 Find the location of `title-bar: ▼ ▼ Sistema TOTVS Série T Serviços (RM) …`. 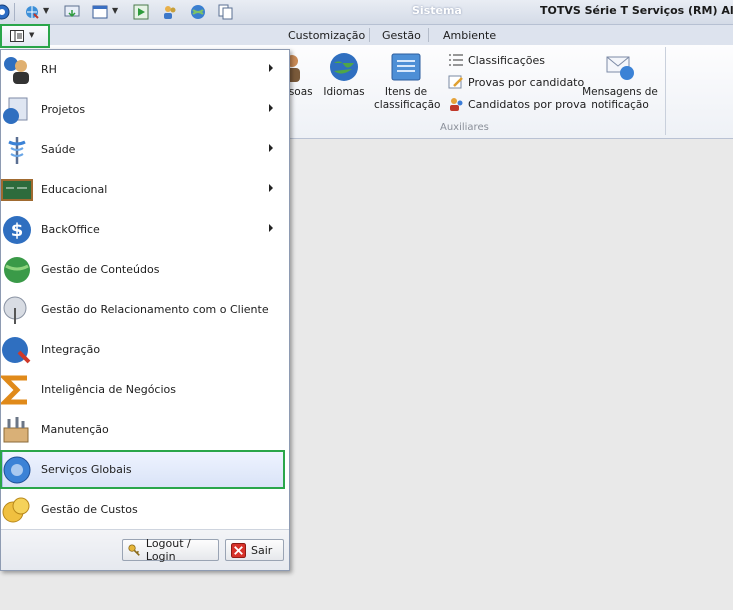

title-bar: ▼ ▼ Sistema TOTVS Série T Serviços (RM) … is located at coordinates (366, 12).